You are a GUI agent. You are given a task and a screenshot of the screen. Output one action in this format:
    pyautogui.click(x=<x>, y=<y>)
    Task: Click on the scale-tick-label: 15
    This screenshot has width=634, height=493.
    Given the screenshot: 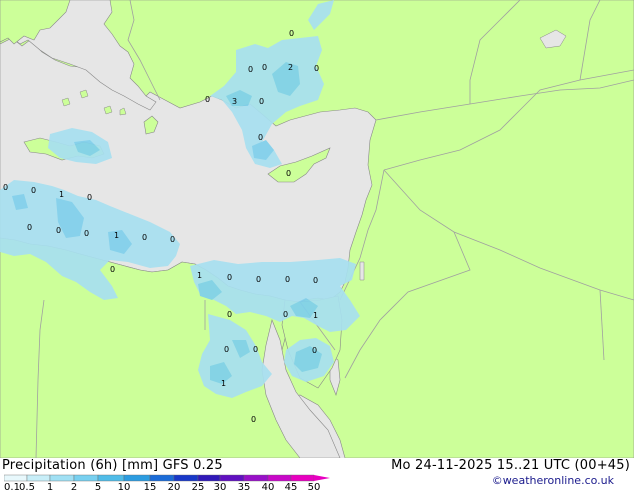 What is the action you would take?
    pyautogui.click(x=150, y=487)
    